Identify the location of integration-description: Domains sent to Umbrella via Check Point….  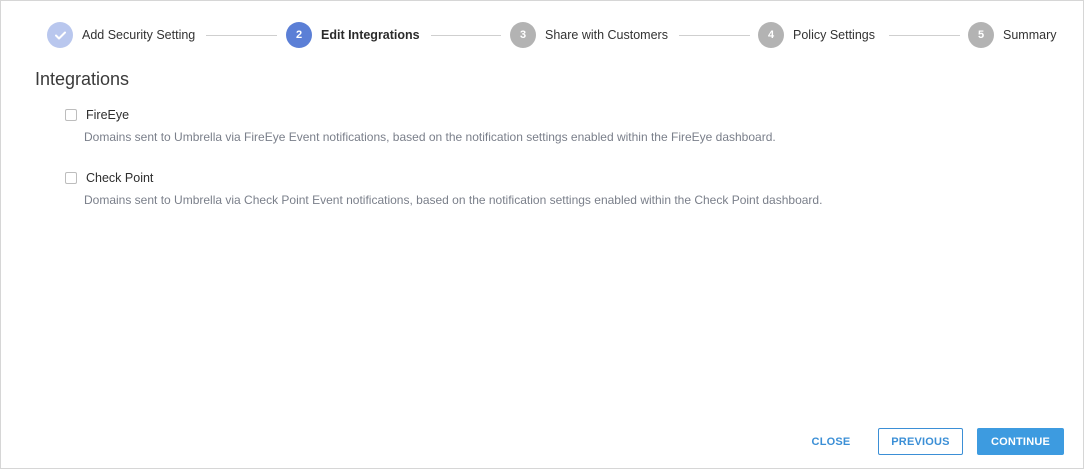
(453, 200).